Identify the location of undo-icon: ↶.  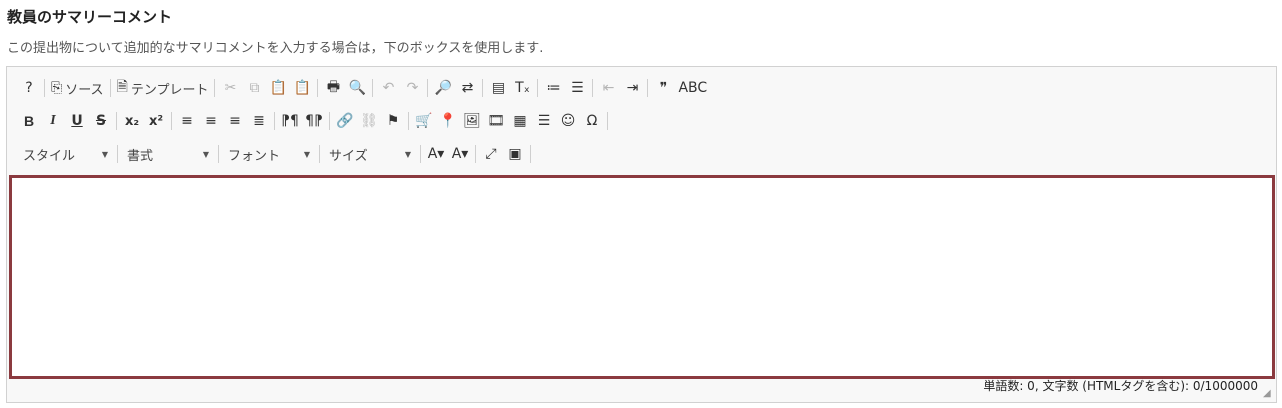
(388, 88).